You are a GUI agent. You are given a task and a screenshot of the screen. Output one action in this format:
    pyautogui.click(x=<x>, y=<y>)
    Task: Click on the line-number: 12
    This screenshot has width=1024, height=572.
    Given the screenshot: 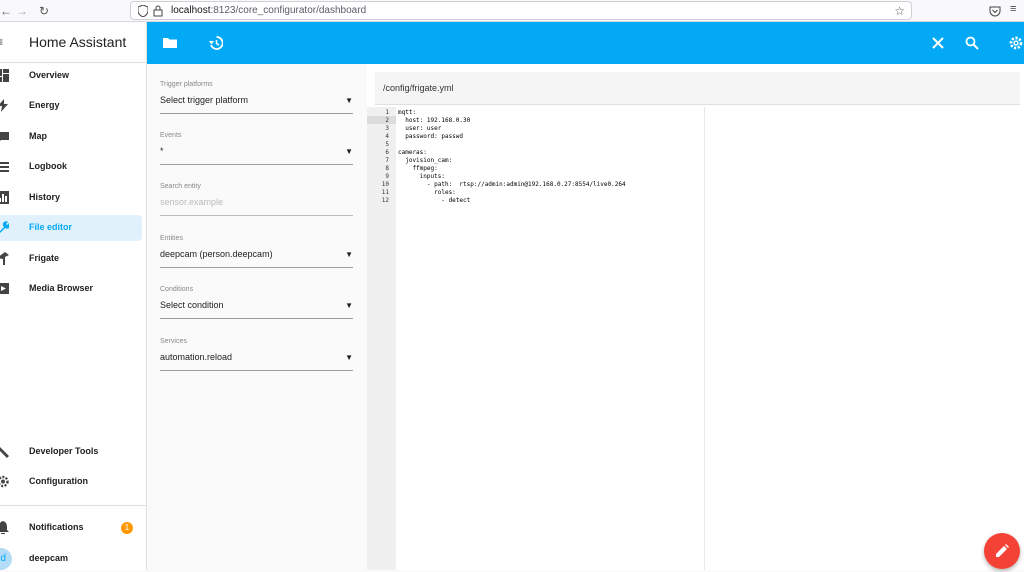 What is the action you would take?
    pyautogui.click(x=385, y=200)
    